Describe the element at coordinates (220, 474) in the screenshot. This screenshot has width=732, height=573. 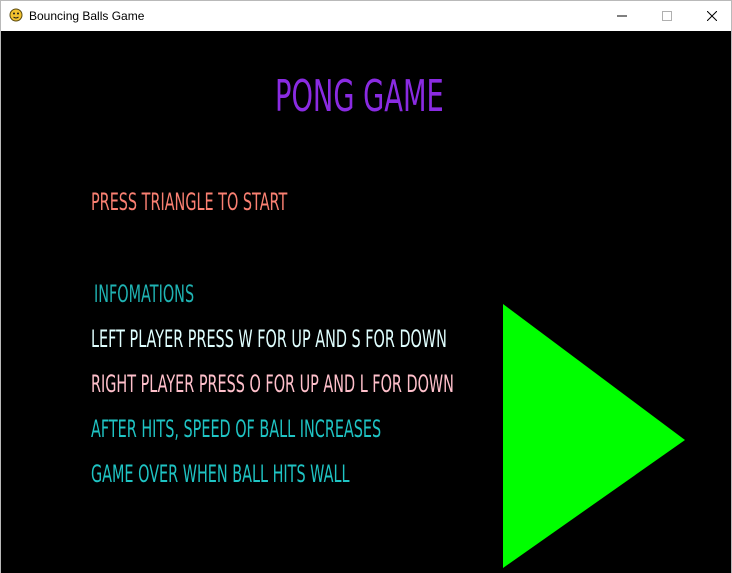
I see `info-line-game-over: GAME OVER WHEN BALL HITS WALL` at that location.